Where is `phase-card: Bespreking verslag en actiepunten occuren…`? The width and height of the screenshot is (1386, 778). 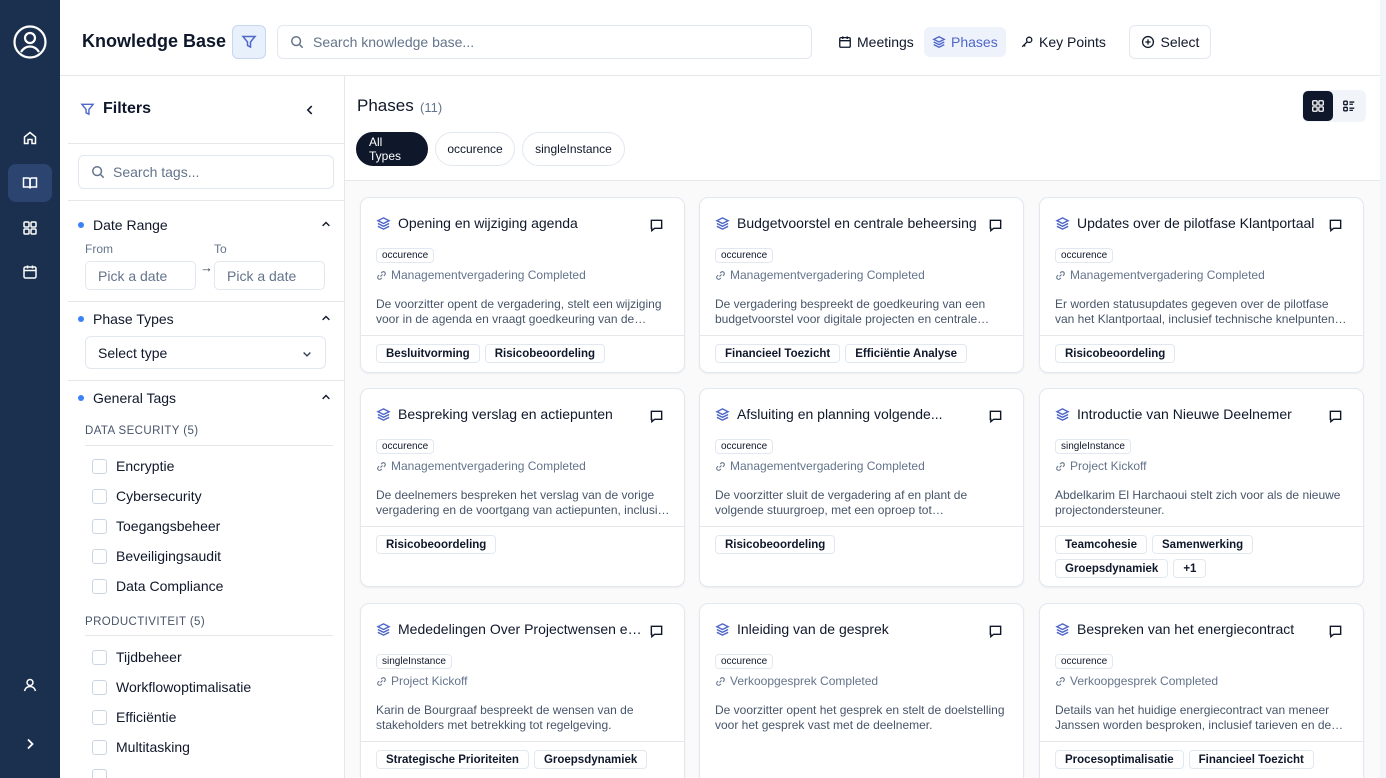
phase-card: Bespreking verslag en actiepunten occuren… is located at coordinates (522, 487).